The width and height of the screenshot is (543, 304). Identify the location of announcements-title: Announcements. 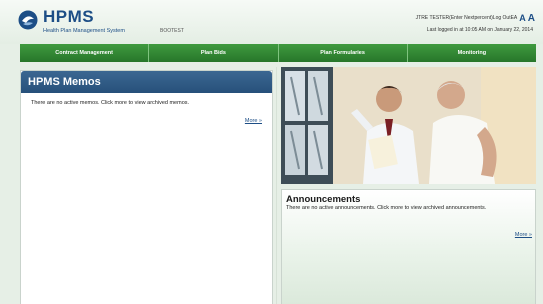
(323, 199).